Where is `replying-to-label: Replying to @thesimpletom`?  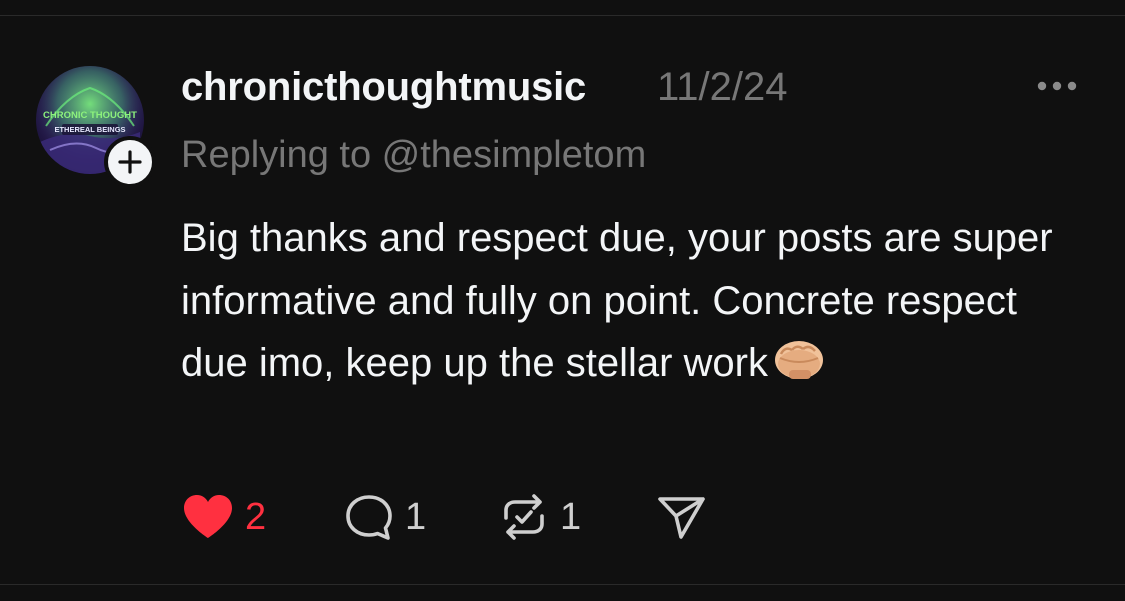
replying-to-label: Replying to @thesimpletom is located at coordinates (413, 155).